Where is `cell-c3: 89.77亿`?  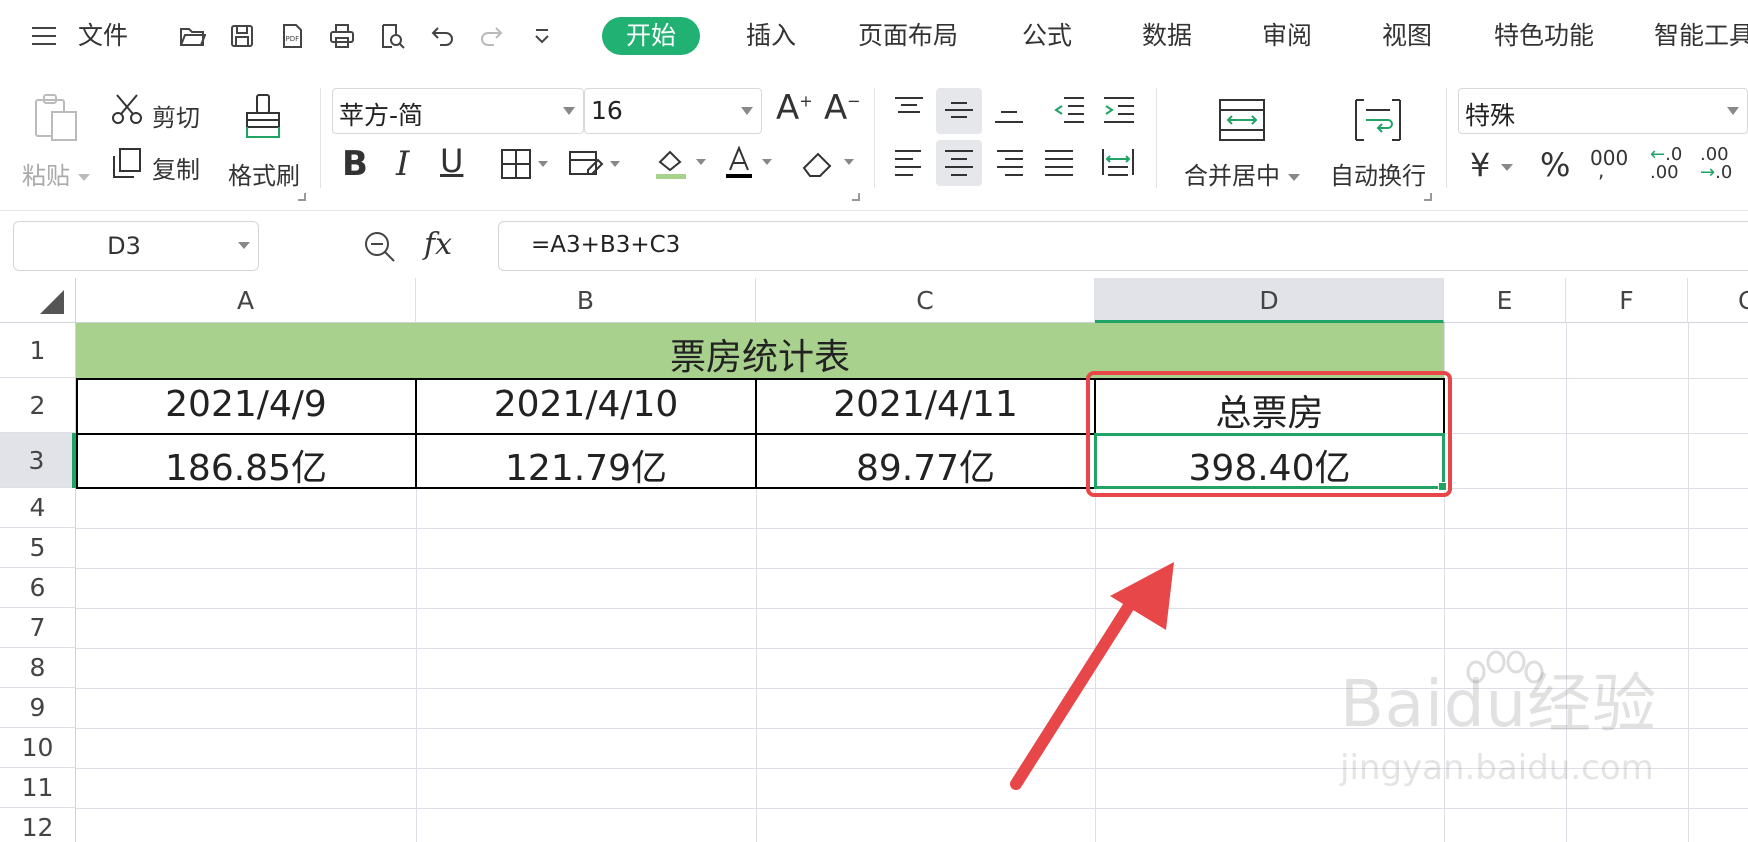 cell-c3: 89.77亿 is located at coordinates (925, 465).